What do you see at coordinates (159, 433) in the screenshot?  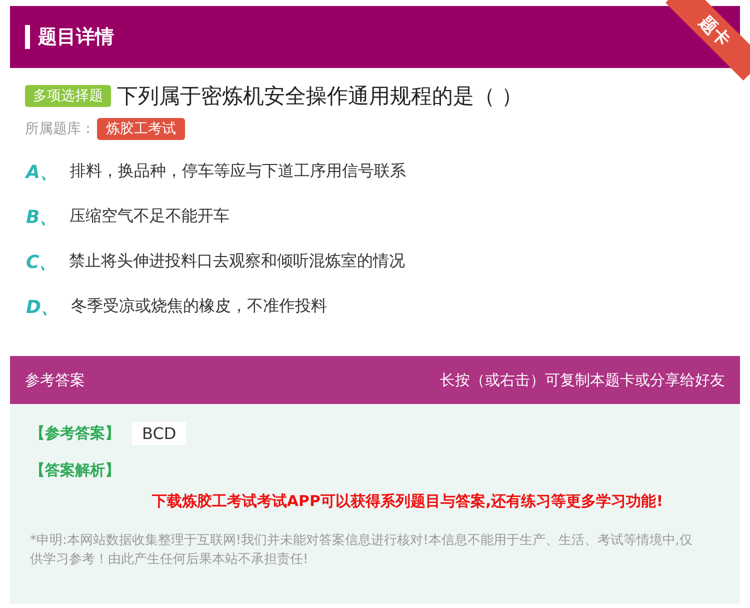 I see `answer-value: BCD` at bounding box center [159, 433].